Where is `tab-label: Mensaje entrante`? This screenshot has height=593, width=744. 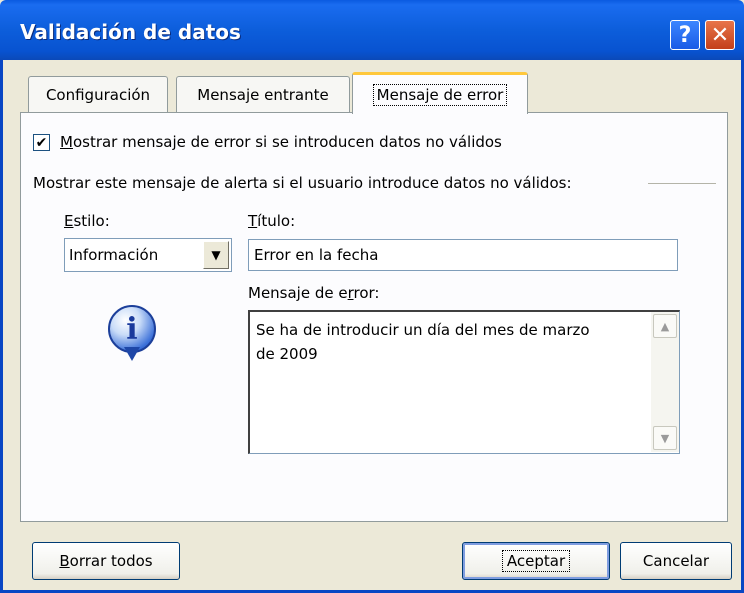
tab-label: Mensaje entrante is located at coordinates (263, 94).